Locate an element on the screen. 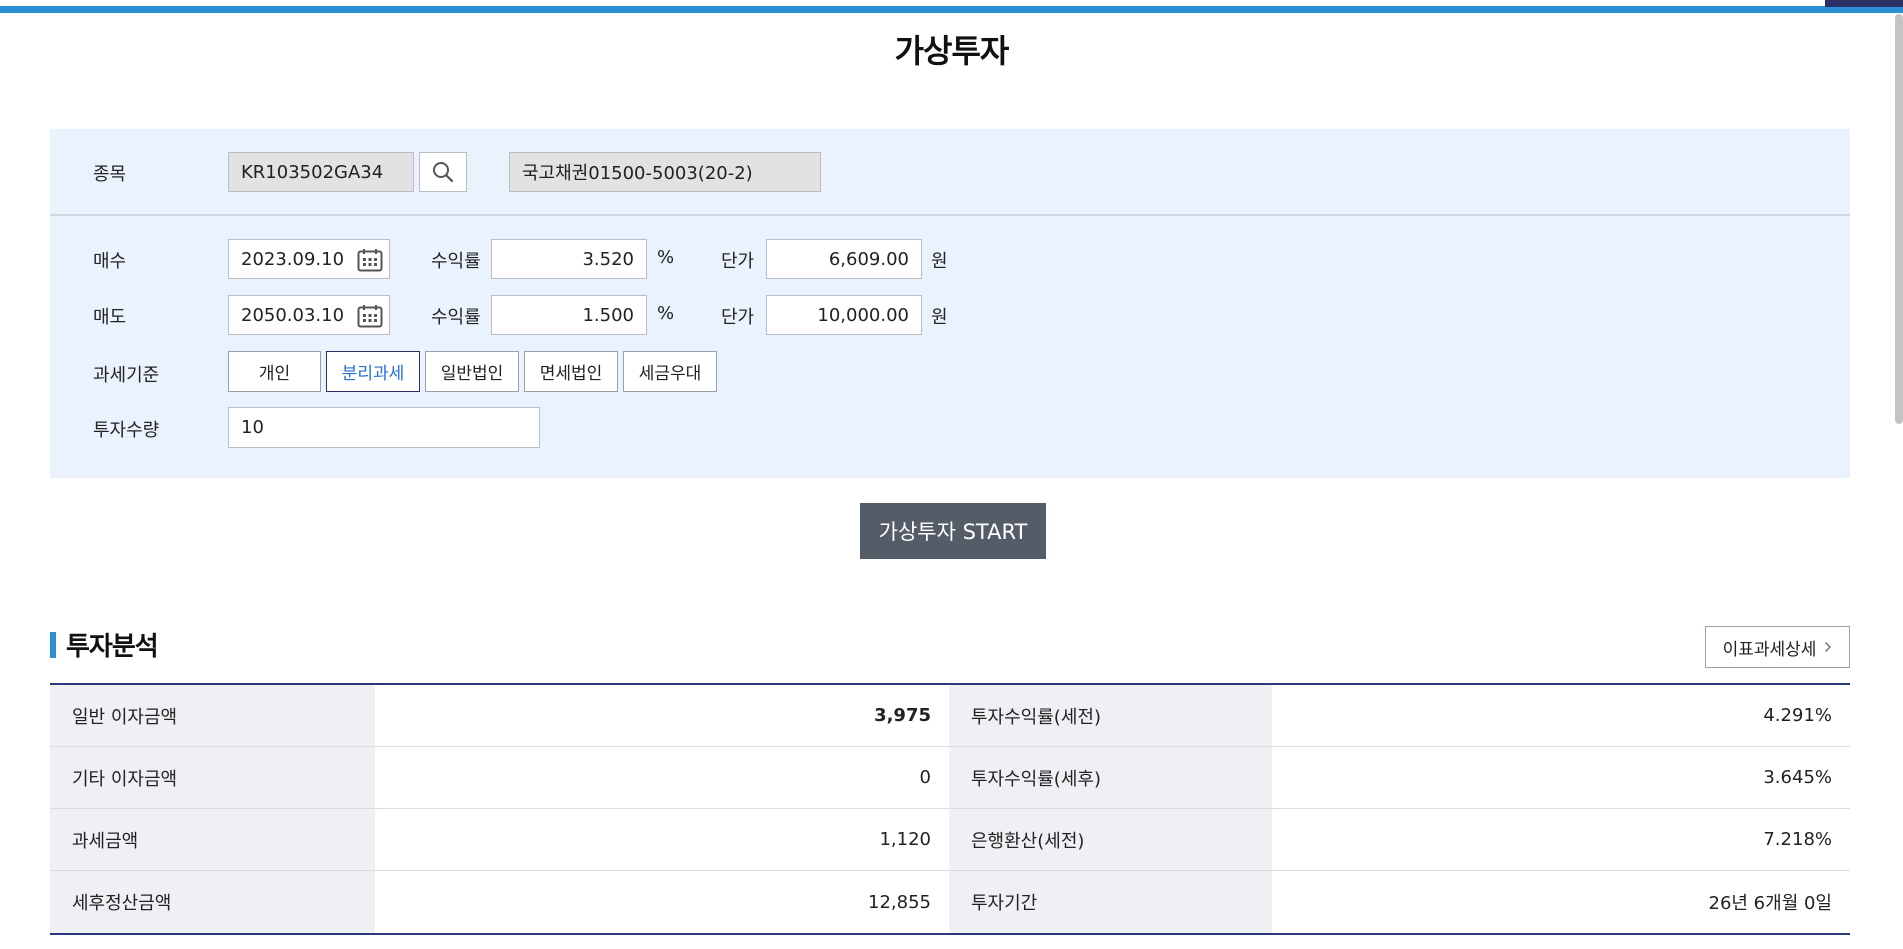  tax-option-preferential: 세금우대 is located at coordinates (670, 371).